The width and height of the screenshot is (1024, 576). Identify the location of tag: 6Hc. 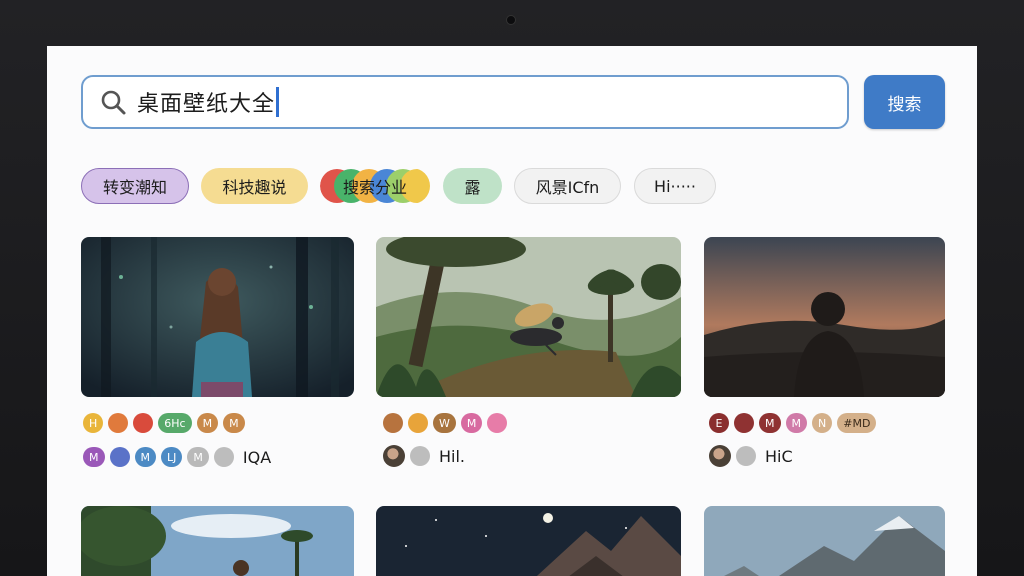
(175, 423).